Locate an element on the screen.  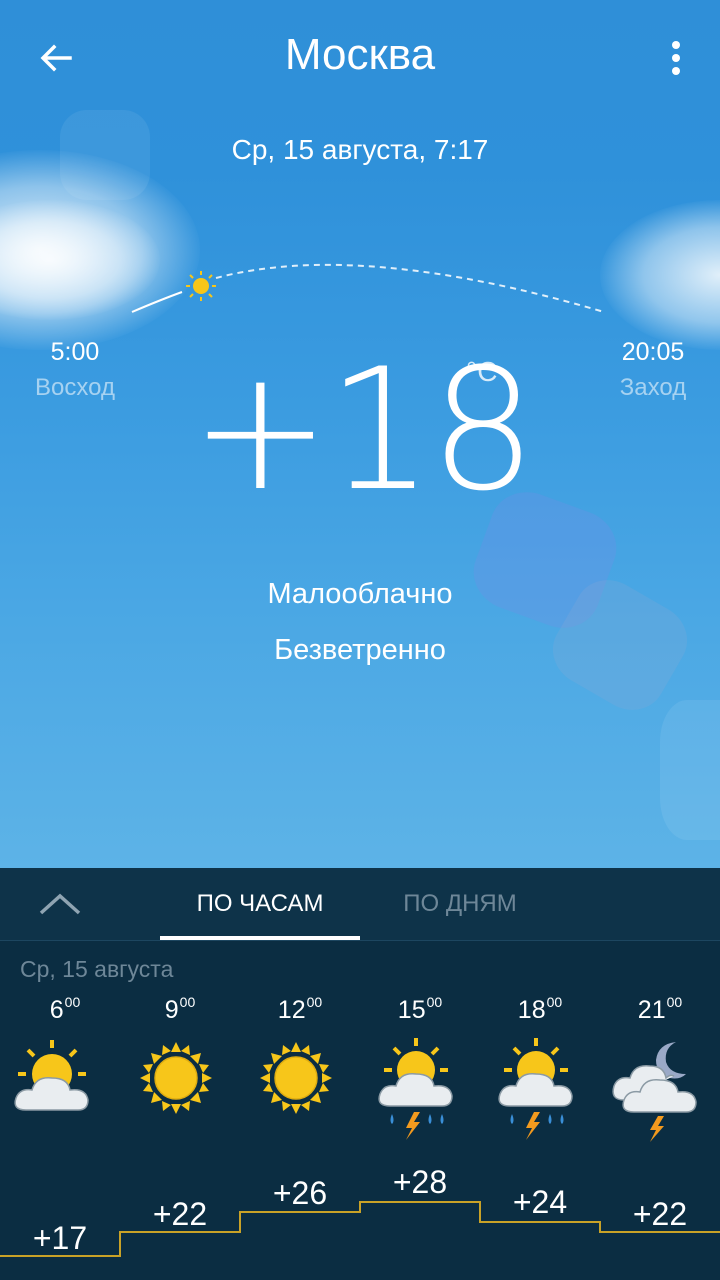
tab-daily: ПО ДНЯМ is located at coordinates (460, 904).